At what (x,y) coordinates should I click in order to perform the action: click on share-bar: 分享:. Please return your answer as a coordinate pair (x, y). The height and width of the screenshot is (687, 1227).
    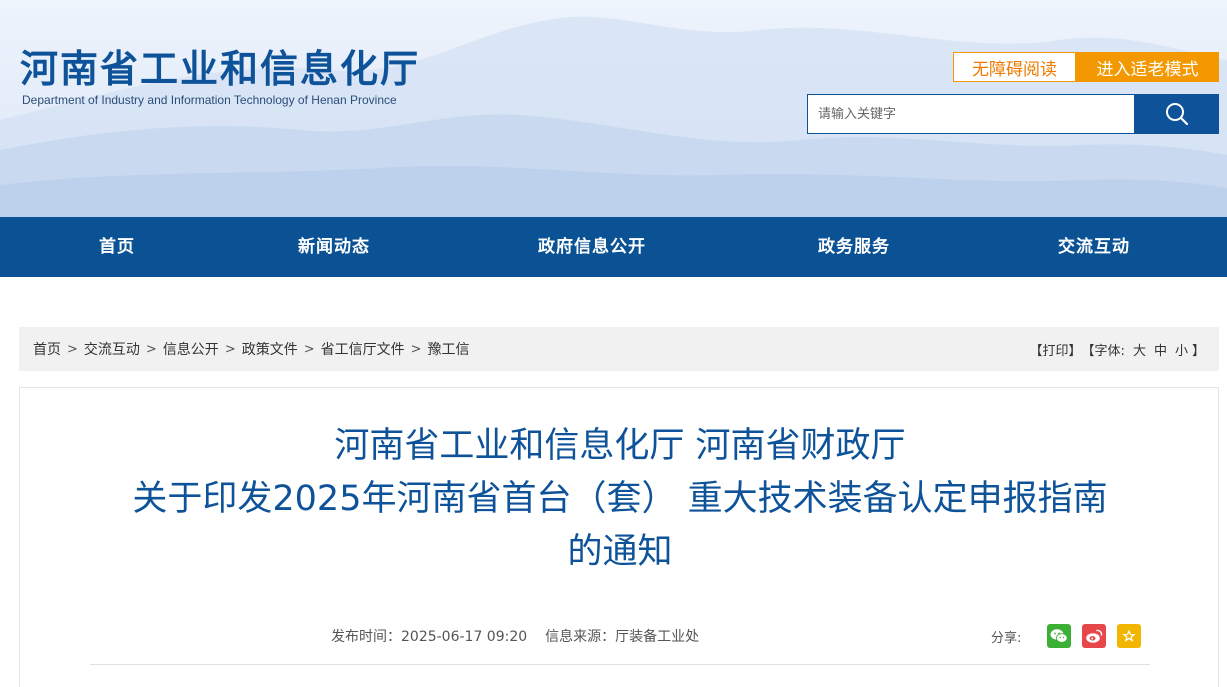
    Looking at the image, I should click on (1071, 636).